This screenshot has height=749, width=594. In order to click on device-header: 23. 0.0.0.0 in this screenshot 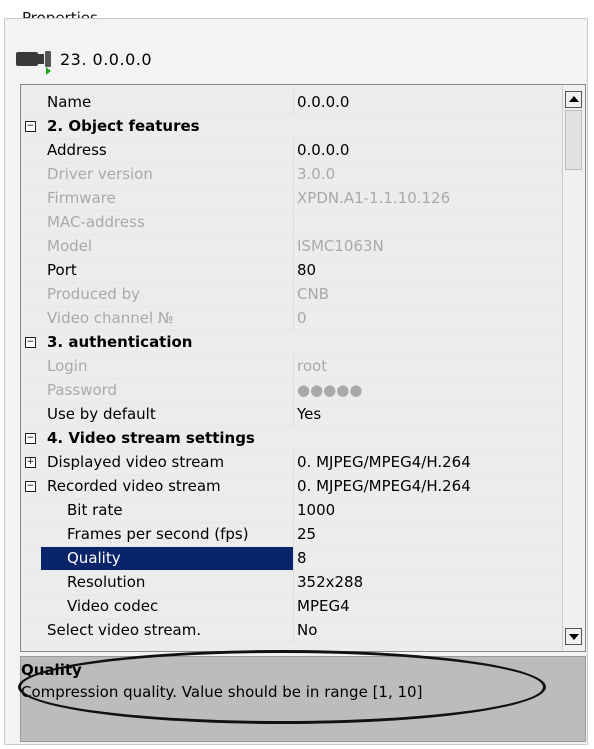, I will do `click(84, 61)`.